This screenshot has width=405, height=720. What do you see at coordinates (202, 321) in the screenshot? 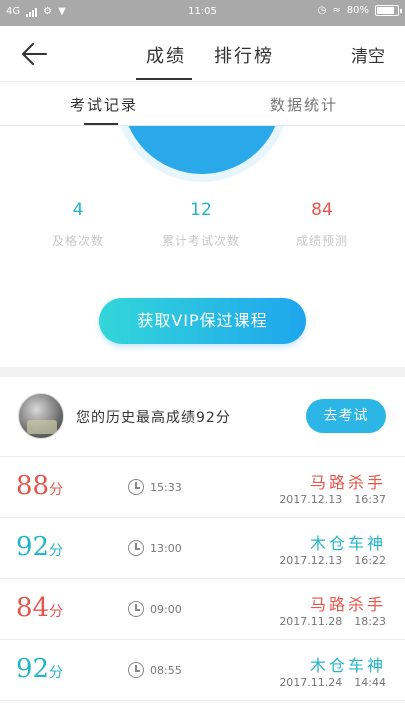
I see `vip-course-button: 获取VIP保过课程` at bounding box center [202, 321].